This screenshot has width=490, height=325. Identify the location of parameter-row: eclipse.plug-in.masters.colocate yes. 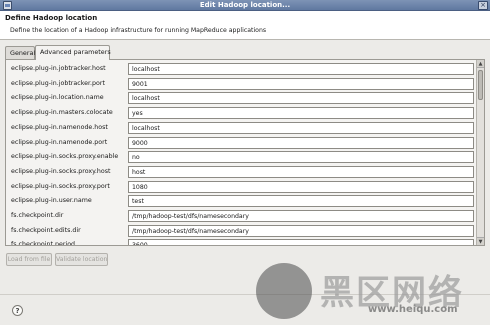
(240, 113).